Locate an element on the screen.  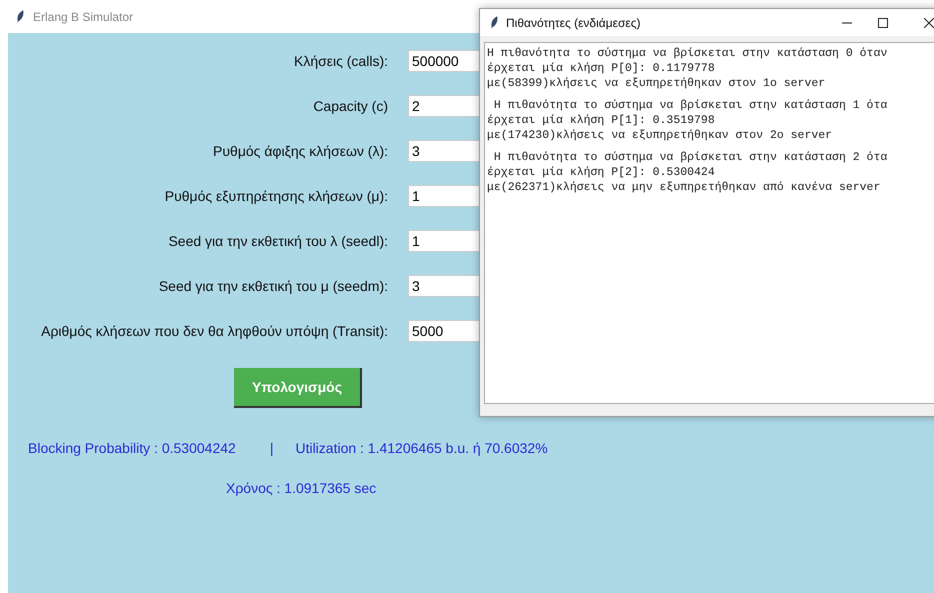
field-label: Ρυθμός εξυπηρέτησης κλήσεων (μ): is located at coordinates (276, 196).